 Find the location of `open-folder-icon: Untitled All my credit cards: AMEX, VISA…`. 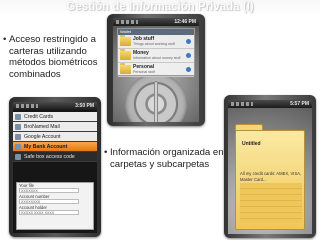

open-folder-icon: Untitled All my credit cards: AMEX, VISA… is located at coordinates (270, 180).